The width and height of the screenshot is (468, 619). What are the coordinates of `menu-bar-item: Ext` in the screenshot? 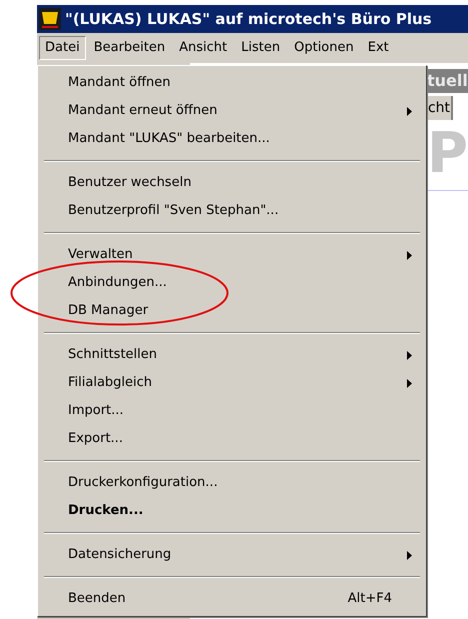 It's located at (378, 48).